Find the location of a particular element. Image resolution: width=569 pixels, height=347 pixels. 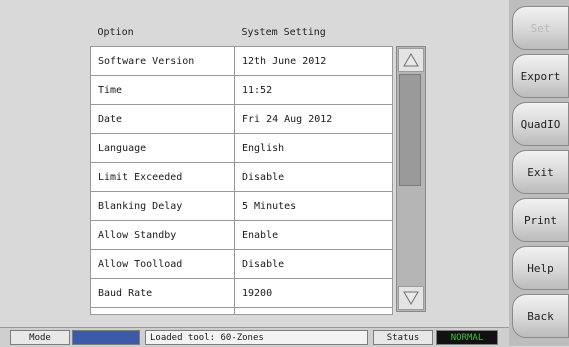

option-cell: Baud Rate is located at coordinates (162, 293).